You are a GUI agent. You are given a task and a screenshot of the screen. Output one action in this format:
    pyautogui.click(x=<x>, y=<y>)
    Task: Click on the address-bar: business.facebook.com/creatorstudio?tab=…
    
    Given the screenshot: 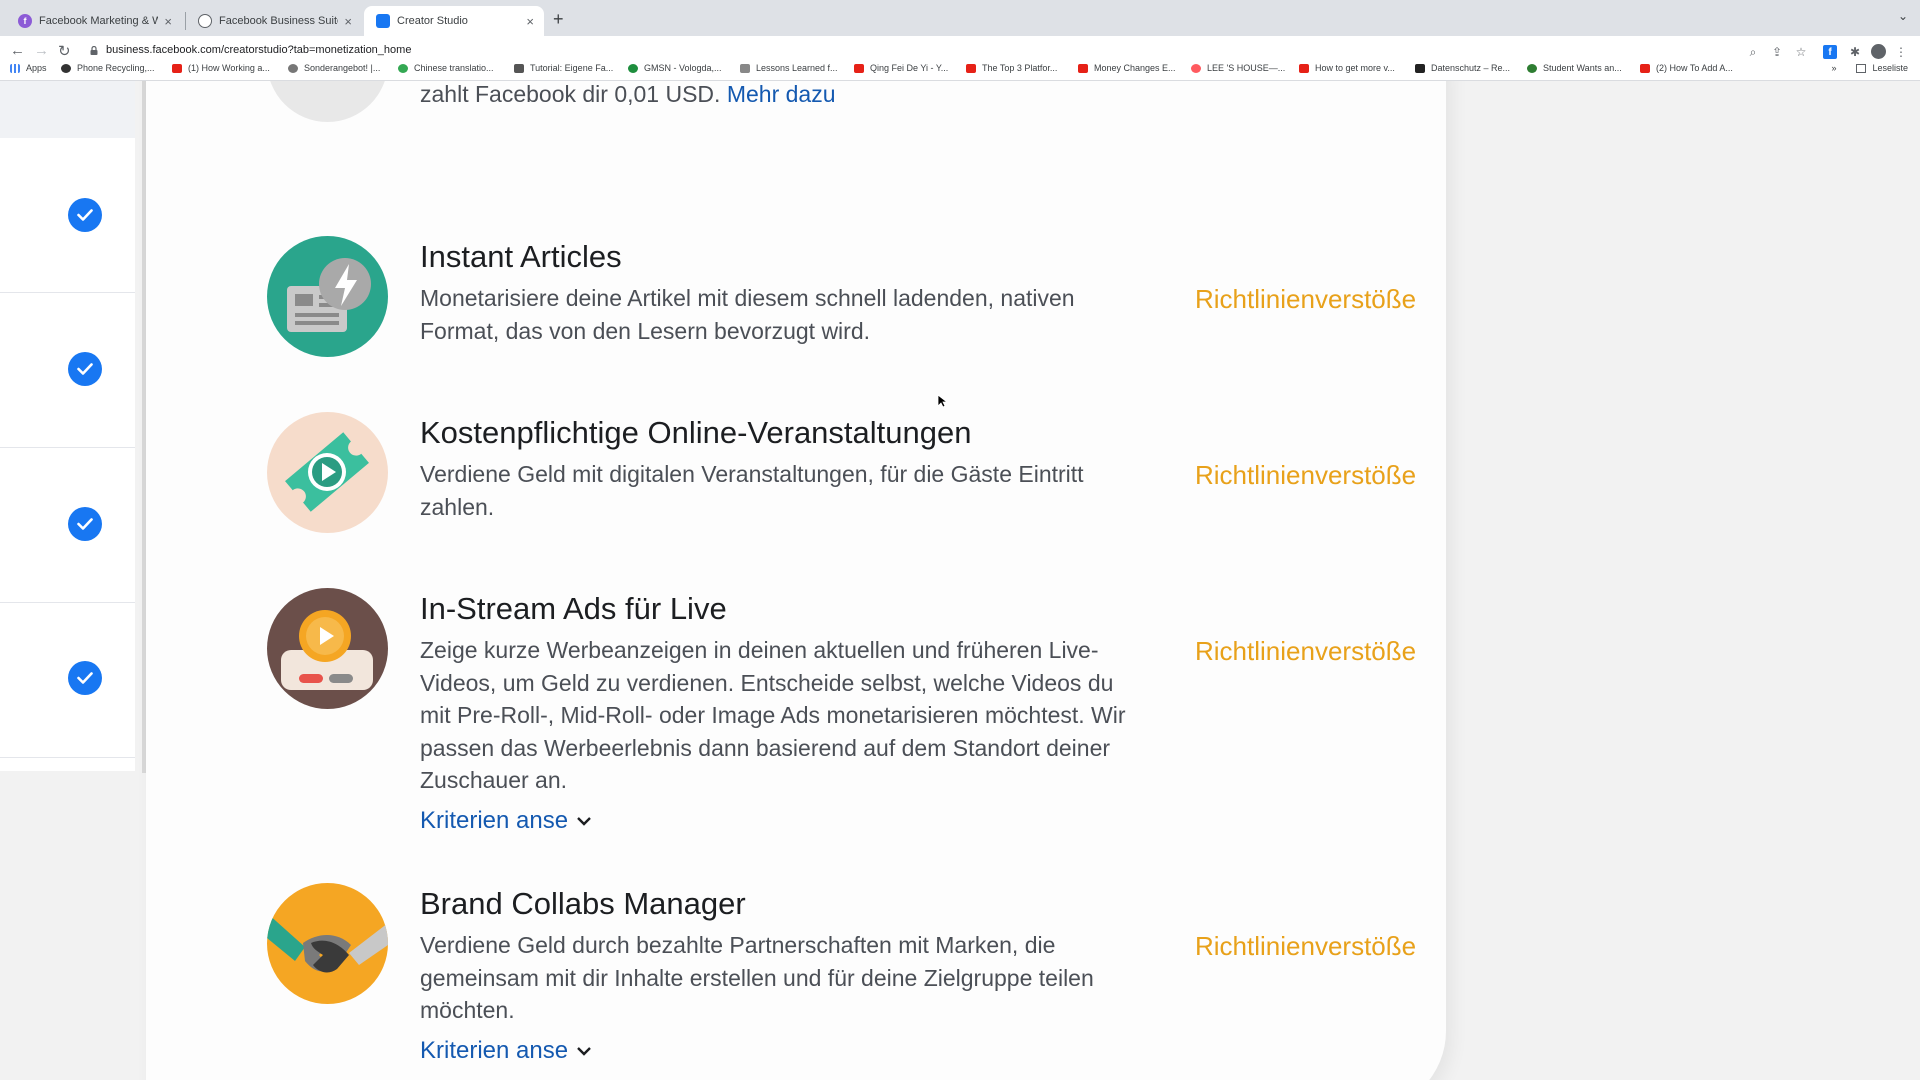 What is the action you would take?
    pyautogui.click(x=258, y=50)
    